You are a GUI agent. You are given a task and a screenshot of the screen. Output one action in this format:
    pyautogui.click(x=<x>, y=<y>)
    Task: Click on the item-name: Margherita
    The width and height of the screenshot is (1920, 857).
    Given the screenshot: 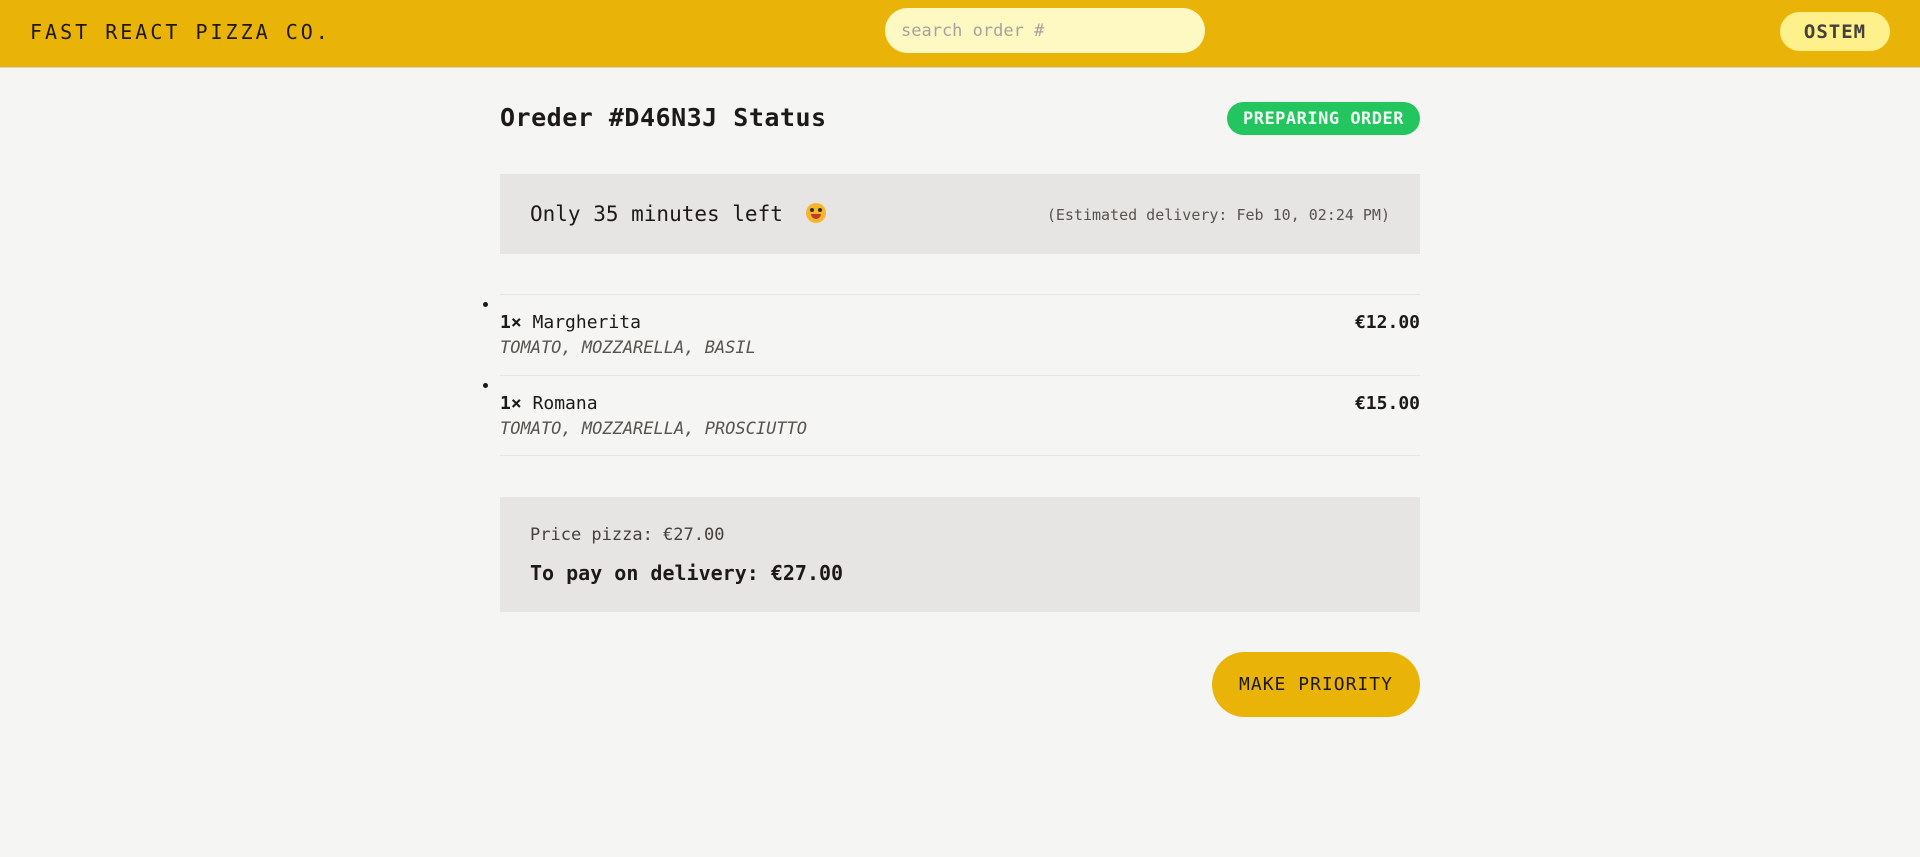 What is the action you would take?
    pyautogui.click(x=586, y=322)
    